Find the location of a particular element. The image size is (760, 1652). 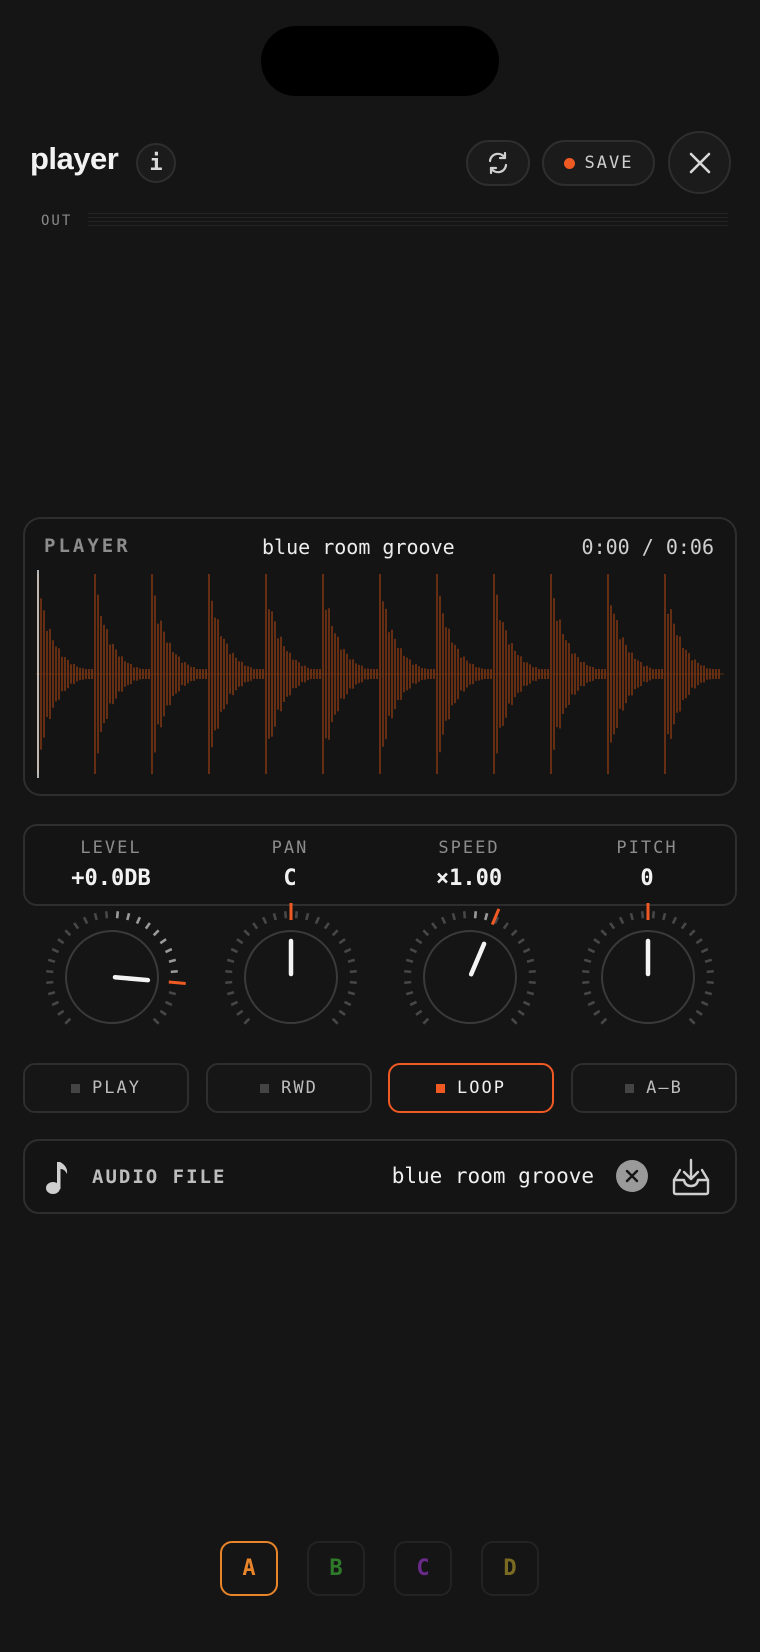

param-speed: SPEED ×1.00 is located at coordinates (469, 864).